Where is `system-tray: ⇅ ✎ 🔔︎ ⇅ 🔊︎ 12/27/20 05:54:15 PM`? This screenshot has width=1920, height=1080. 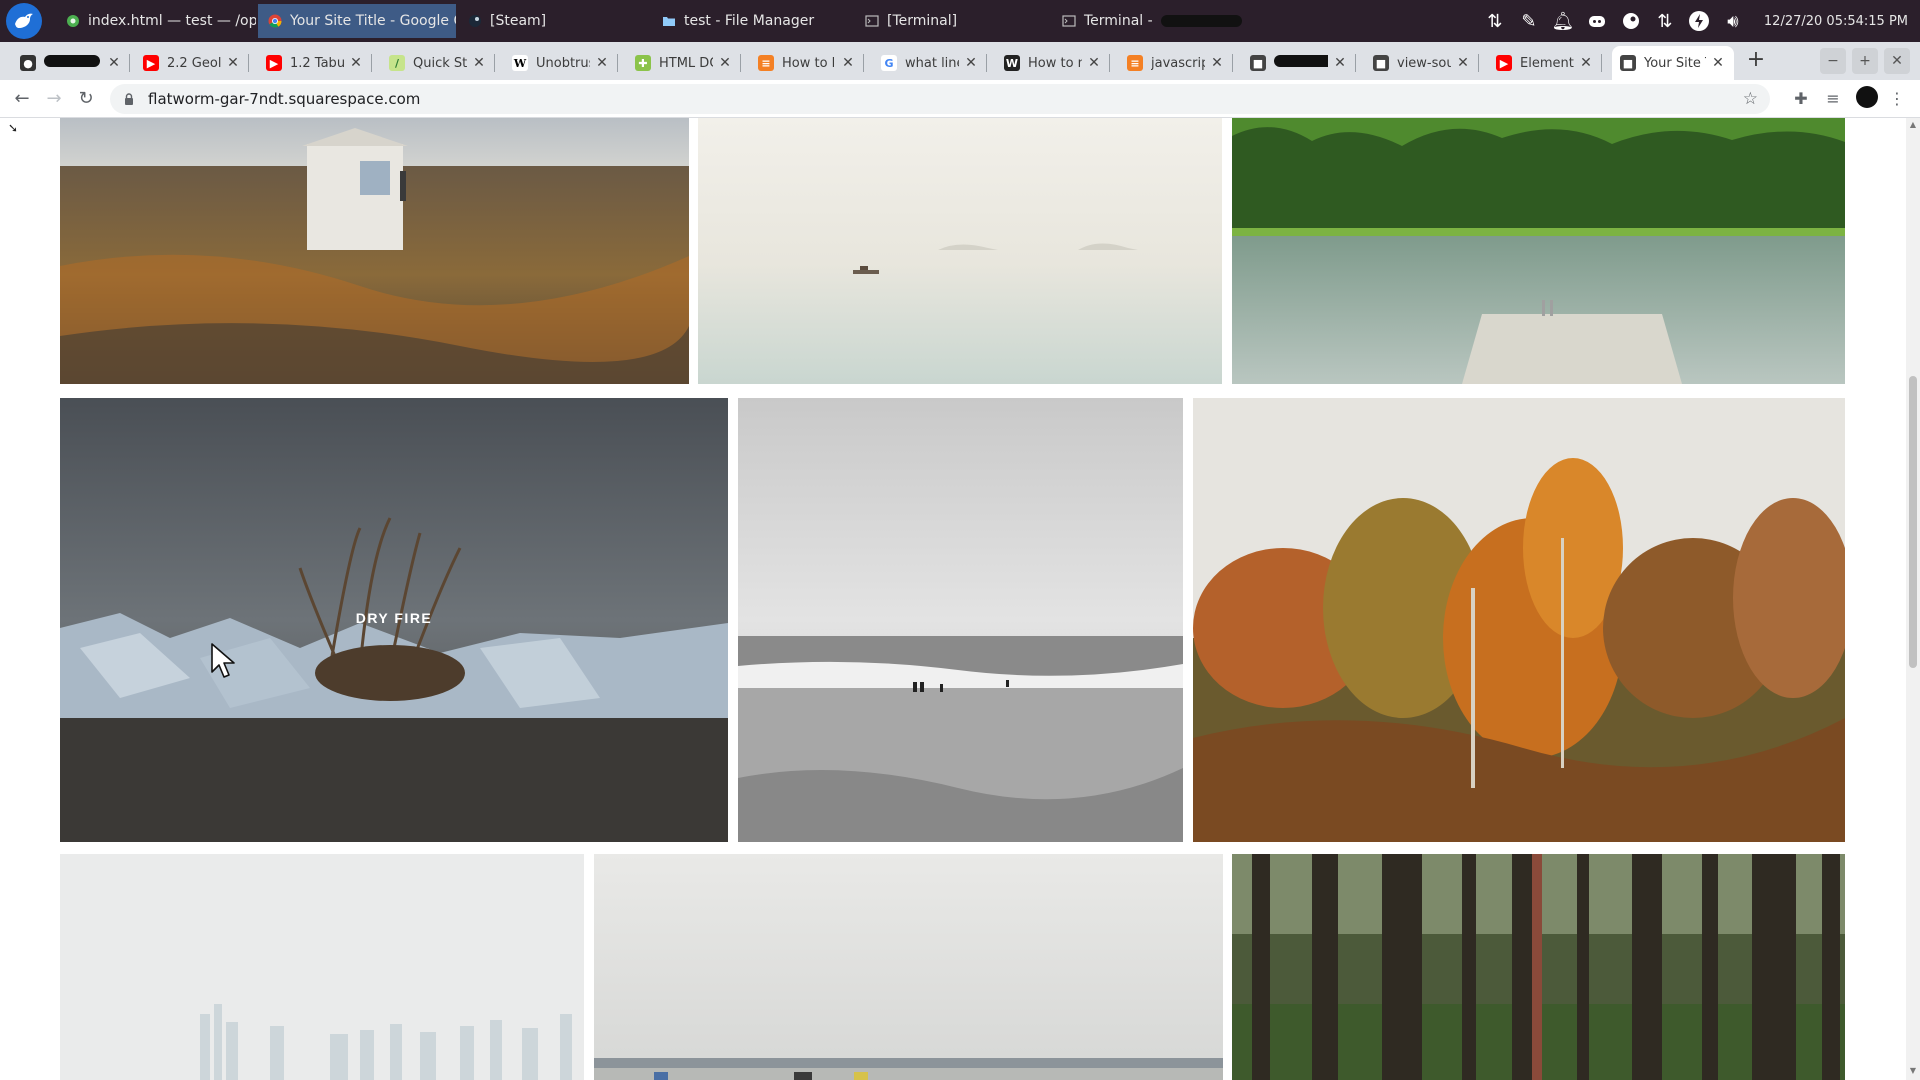
system-tray: ⇅ ✎ 🔔︎ ⇅ 🔊︎ 12/27/20 05:54:15 PM is located at coordinates (1702, 21).